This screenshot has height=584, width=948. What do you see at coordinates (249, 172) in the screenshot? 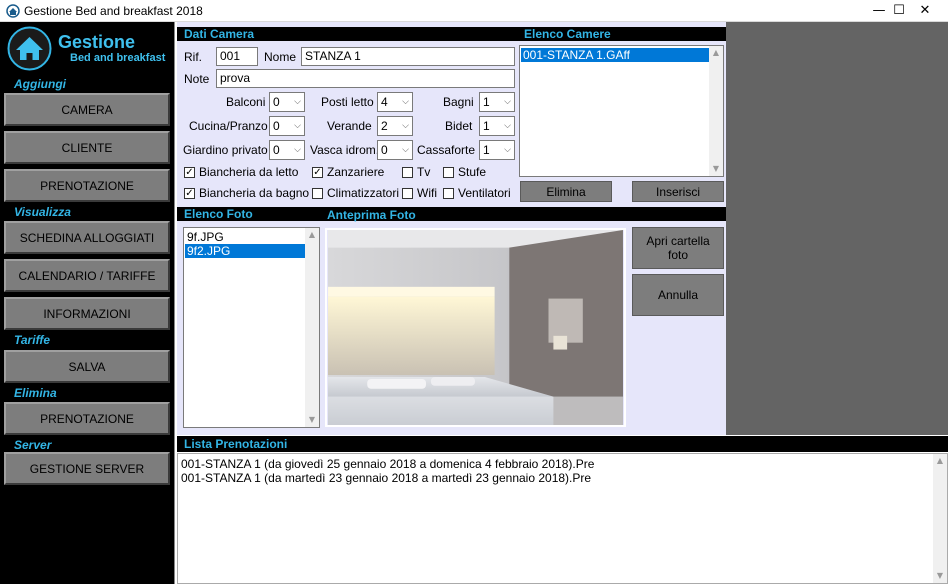
I see `biancheria-letto-label: Biancheria da letto` at bounding box center [249, 172].